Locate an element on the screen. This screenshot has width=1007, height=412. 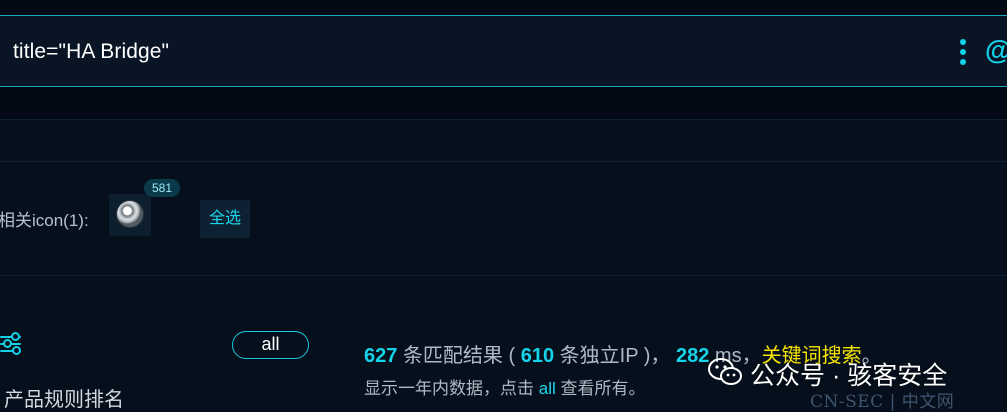
lightbulb-icon is located at coordinates (130, 214).